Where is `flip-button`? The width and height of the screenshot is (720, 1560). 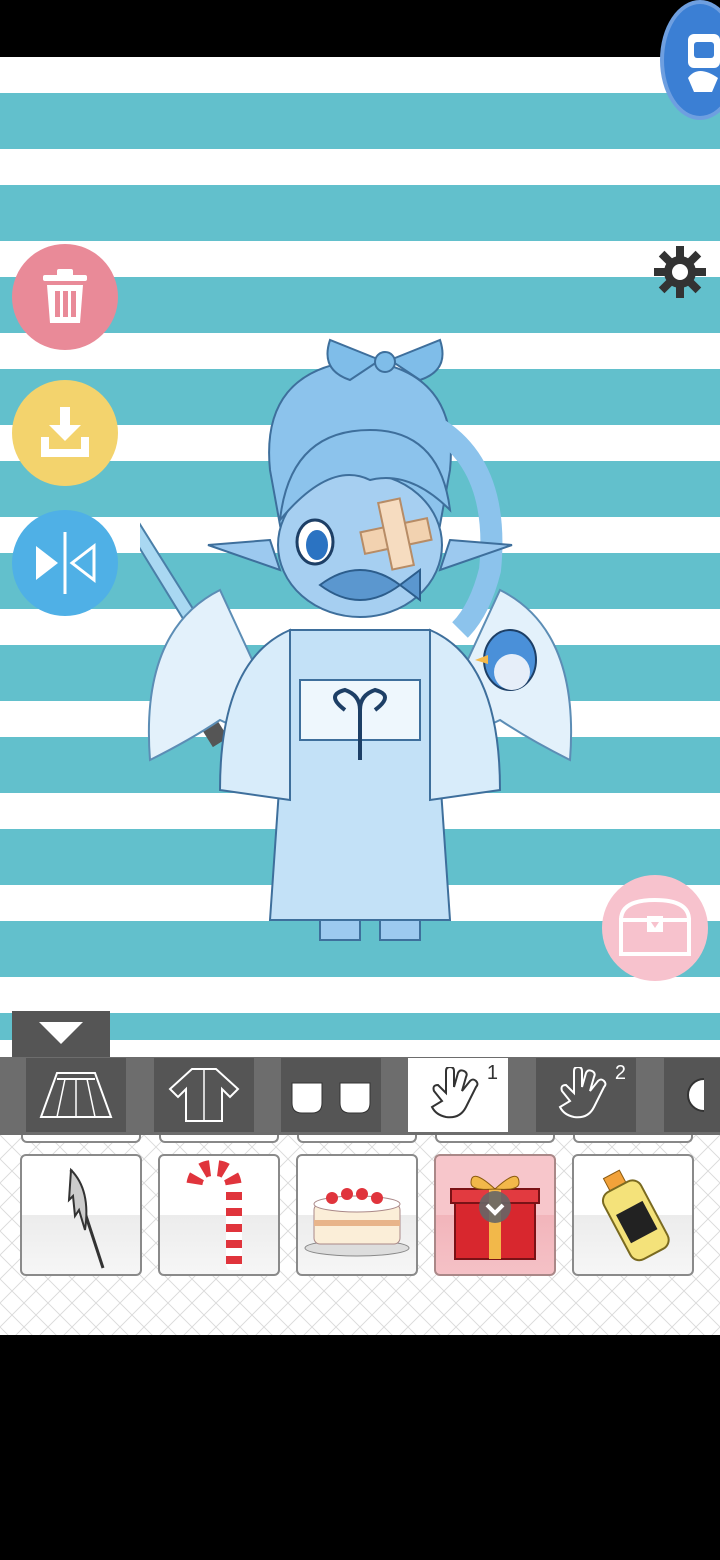 flip-button is located at coordinates (65, 563).